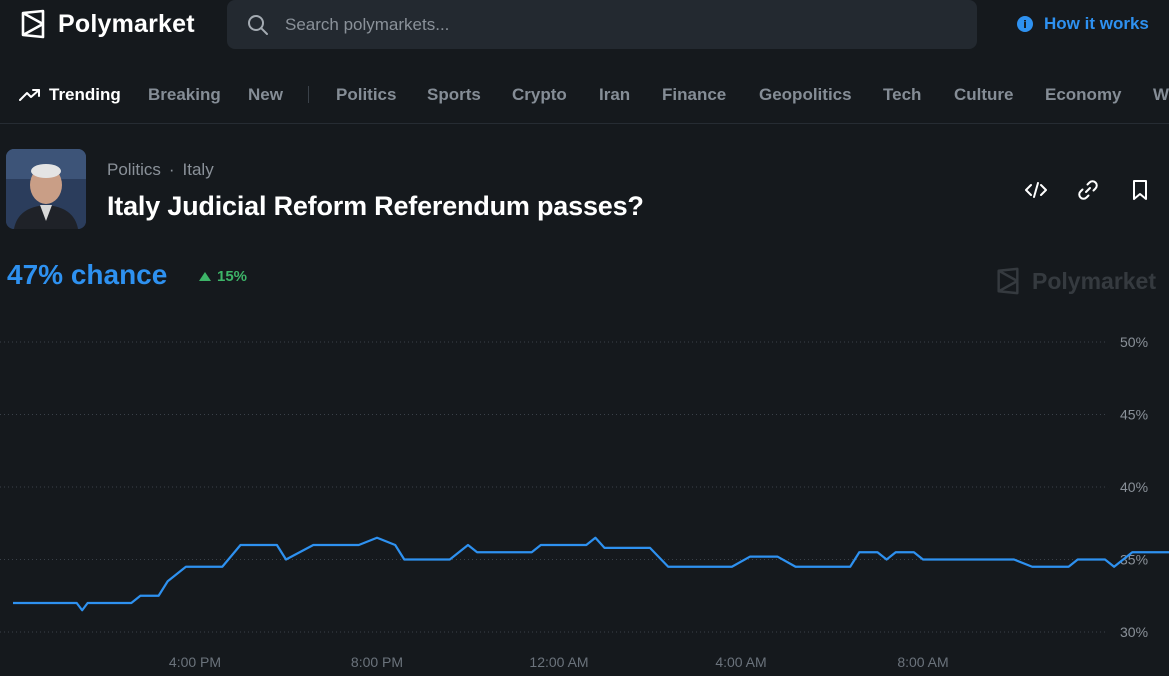 The width and height of the screenshot is (1169, 676). I want to click on nav-item-crypto: Crypto, so click(539, 95).